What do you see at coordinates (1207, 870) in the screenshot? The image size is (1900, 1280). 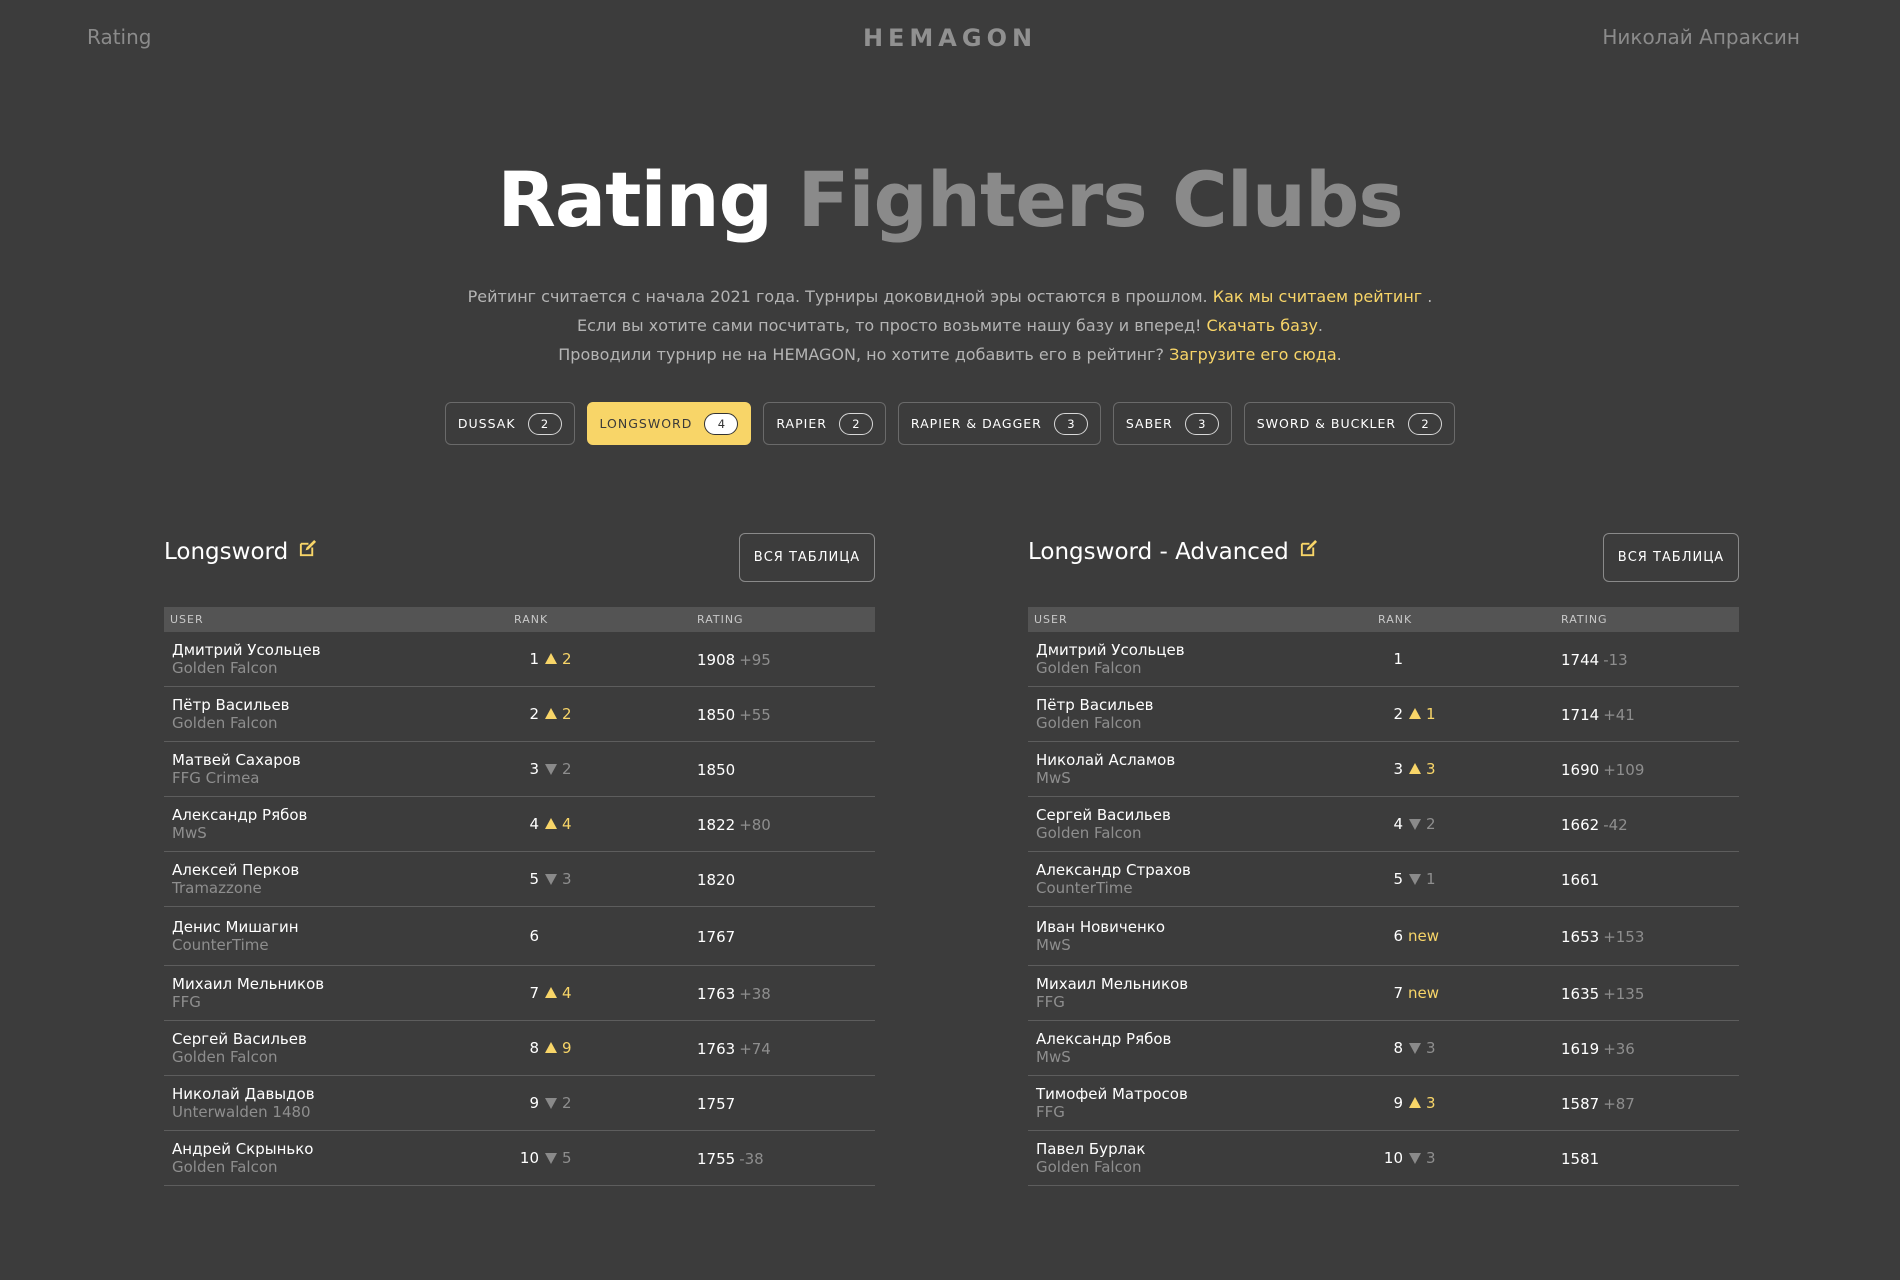 I see `user-name-link: Александр Страхов` at bounding box center [1207, 870].